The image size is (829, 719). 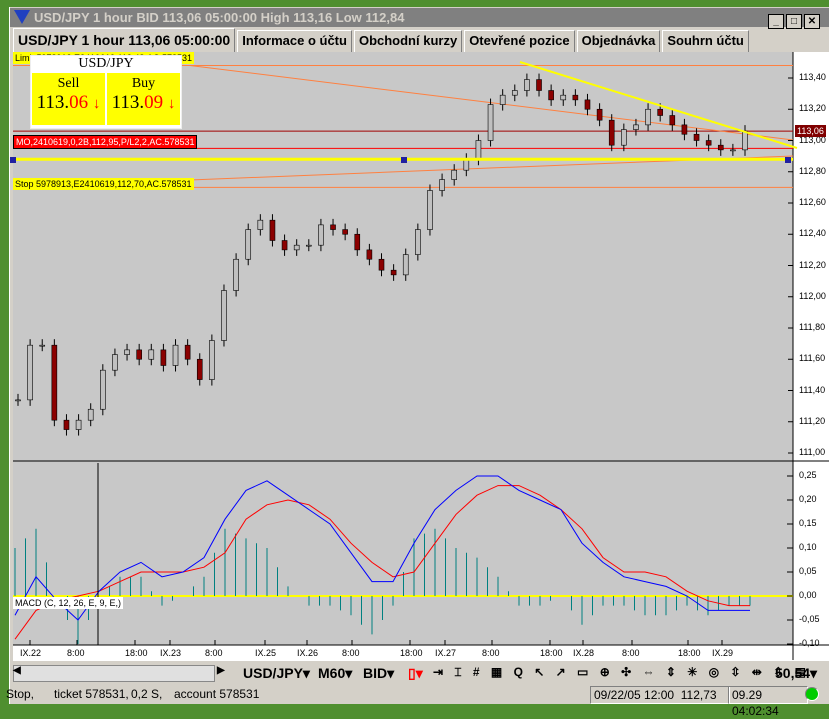 What do you see at coordinates (143, 83) in the screenshot?
I see `buy-label: Buy` at bounding box center [143, 83].